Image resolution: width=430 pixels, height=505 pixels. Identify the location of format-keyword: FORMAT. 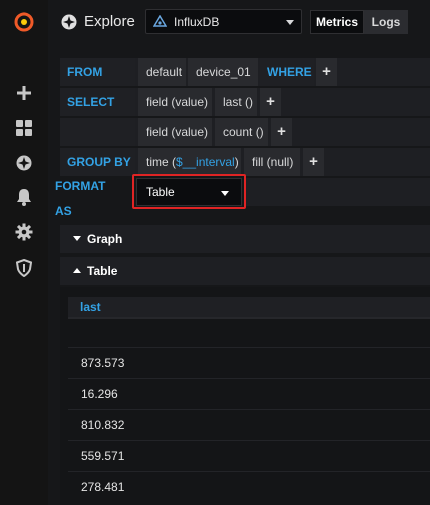
(80, 186).